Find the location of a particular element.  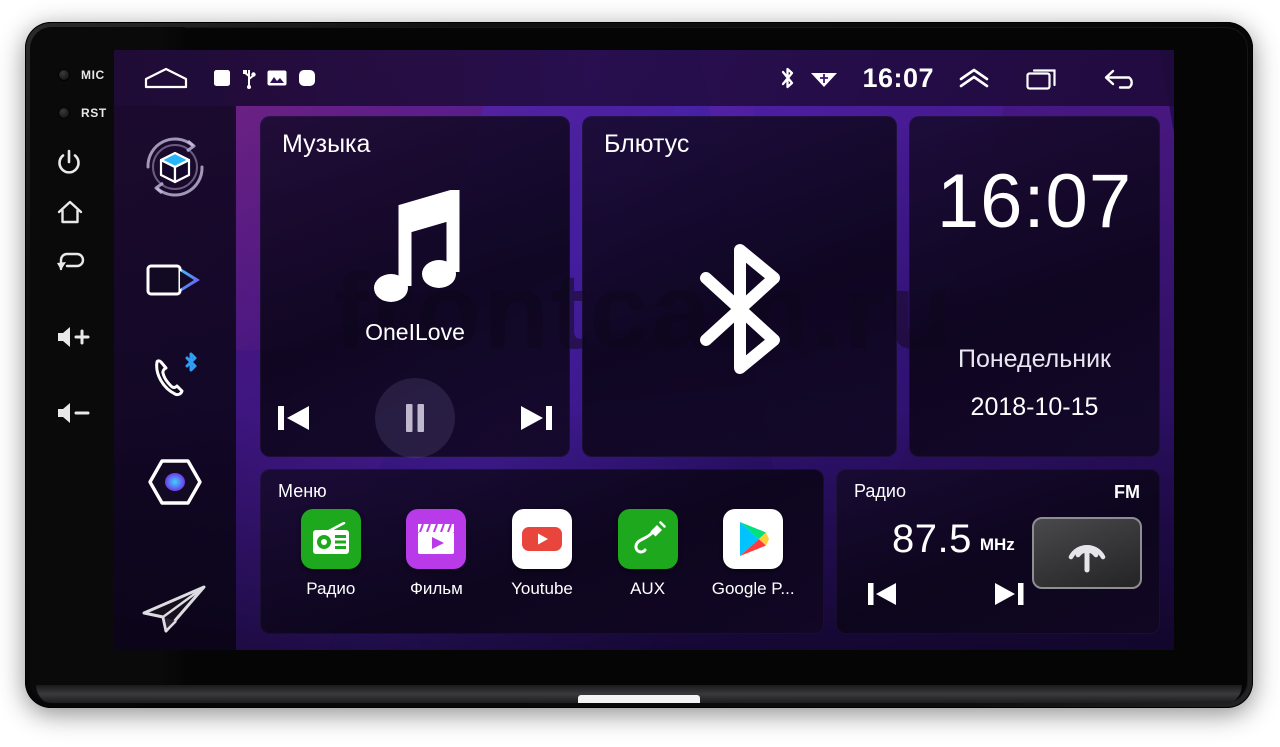

rounded-square-icon is located at coordinates (307, 78).